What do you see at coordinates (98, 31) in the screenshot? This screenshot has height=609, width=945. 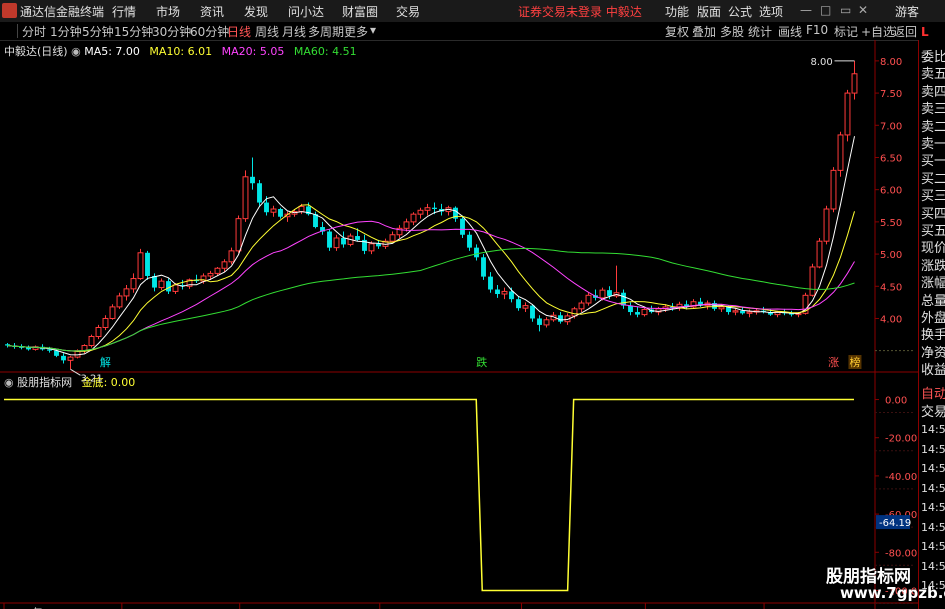 I see `period-tab-5min: 5分钟` at bounding box center [98, 31].